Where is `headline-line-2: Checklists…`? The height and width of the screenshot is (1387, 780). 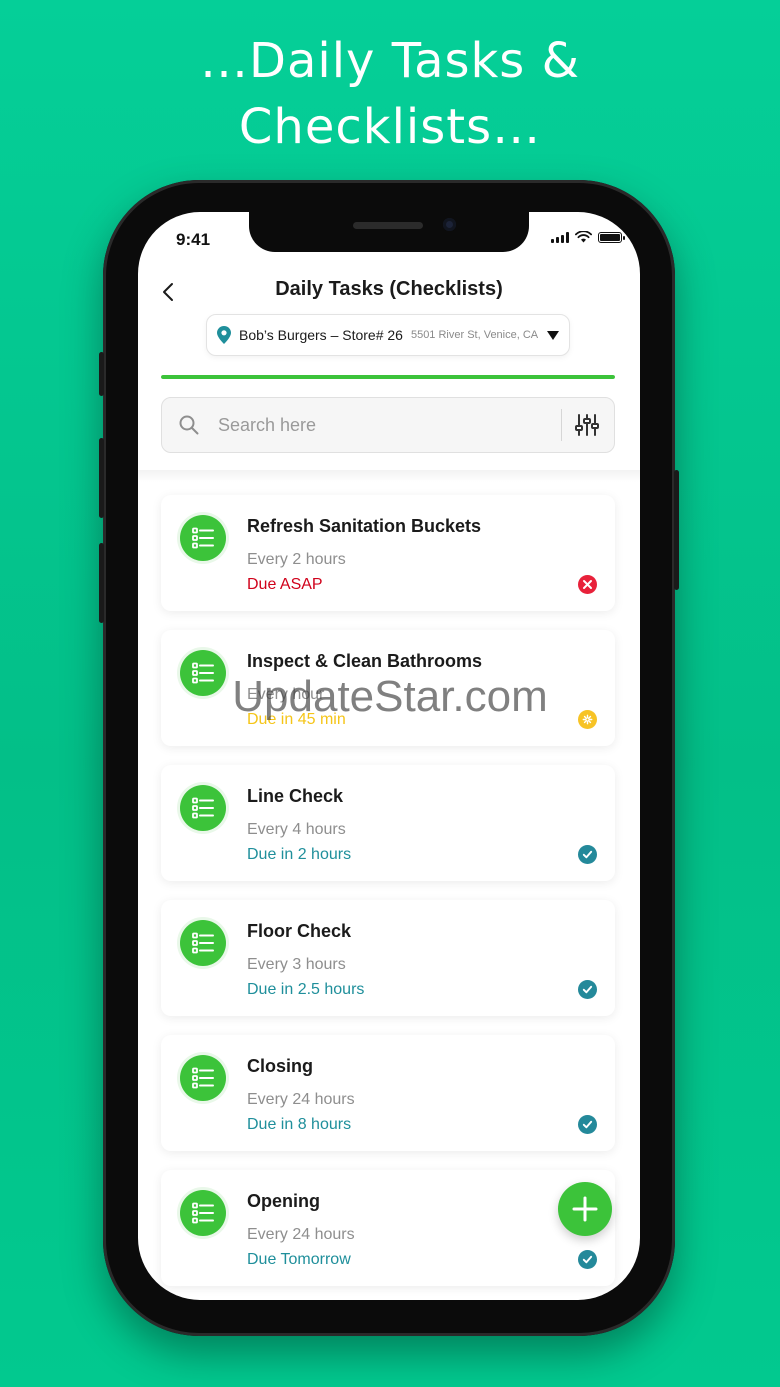 headline-line-2: Checklists… is located at coordinates (390, 127).